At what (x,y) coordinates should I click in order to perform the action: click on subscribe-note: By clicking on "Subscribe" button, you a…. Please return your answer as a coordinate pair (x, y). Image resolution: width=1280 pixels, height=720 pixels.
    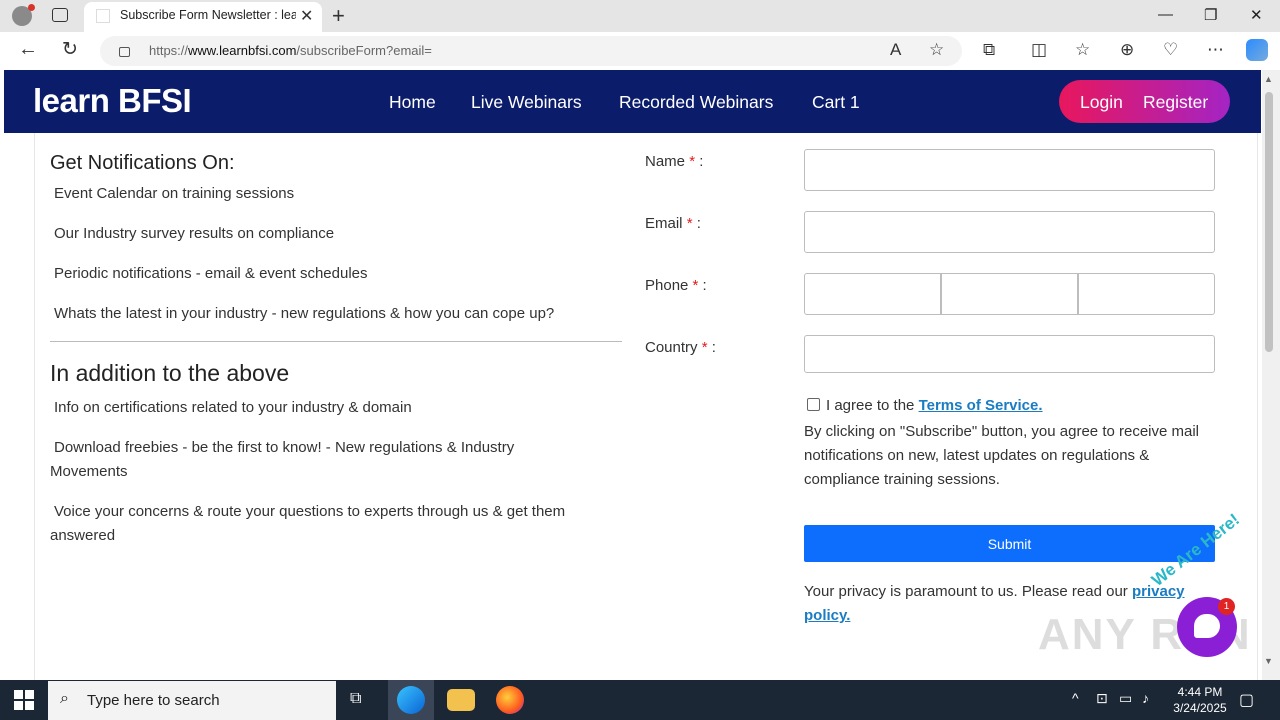
    Looking at the image, I should click on (1002, 455).